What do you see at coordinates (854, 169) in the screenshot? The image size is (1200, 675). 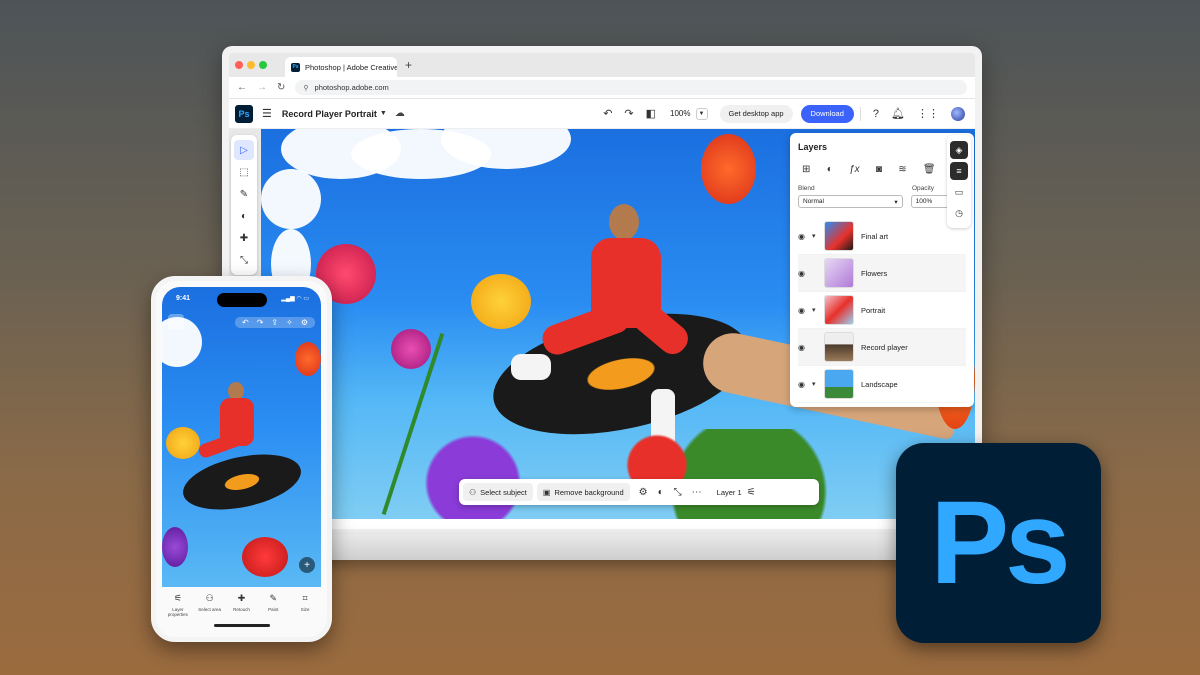 I see `effects-icon: ƒx` at bounding box center [854, 169].